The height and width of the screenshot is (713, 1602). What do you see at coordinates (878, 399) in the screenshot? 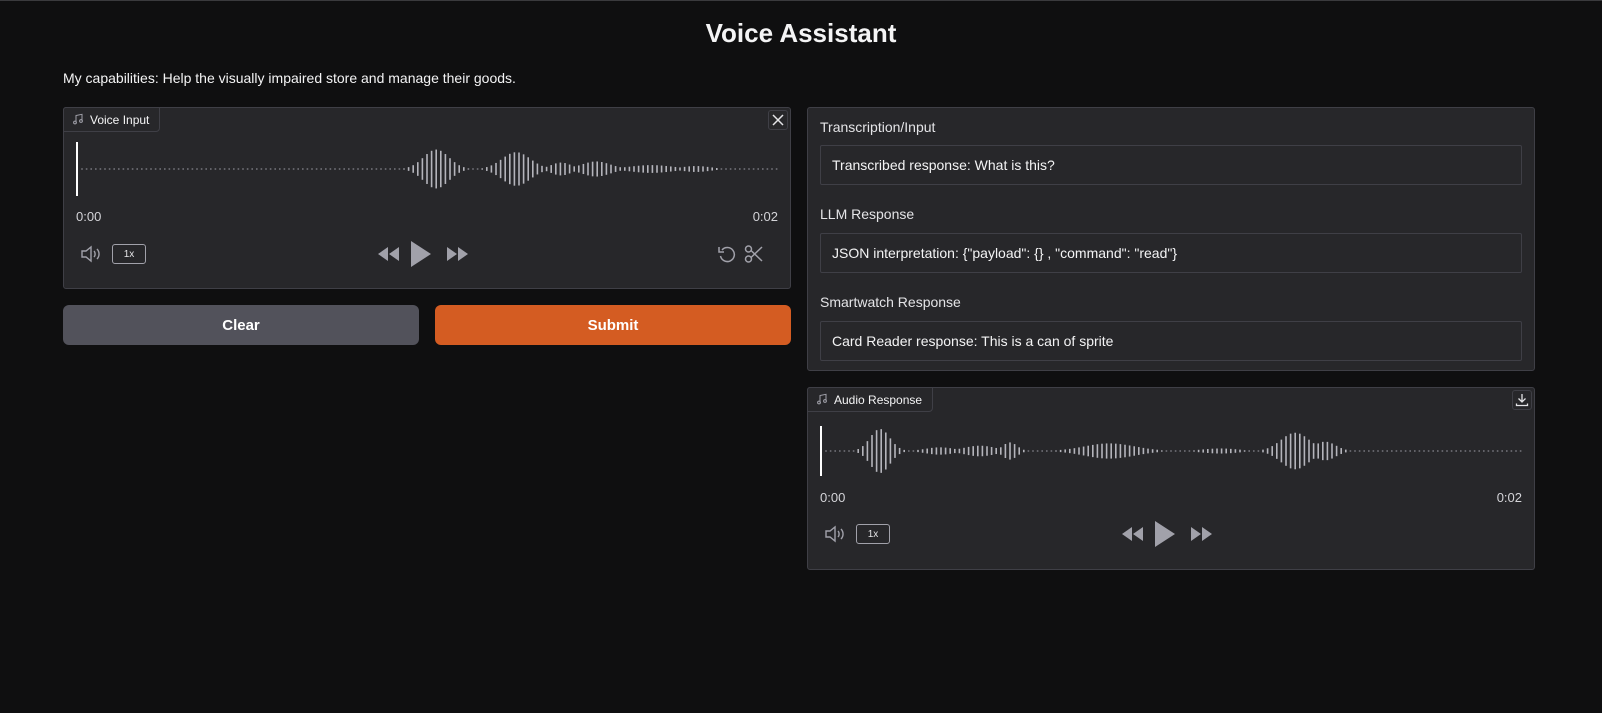
I see `audio-response-label: Audio Response` at bounding box center [878, 399].